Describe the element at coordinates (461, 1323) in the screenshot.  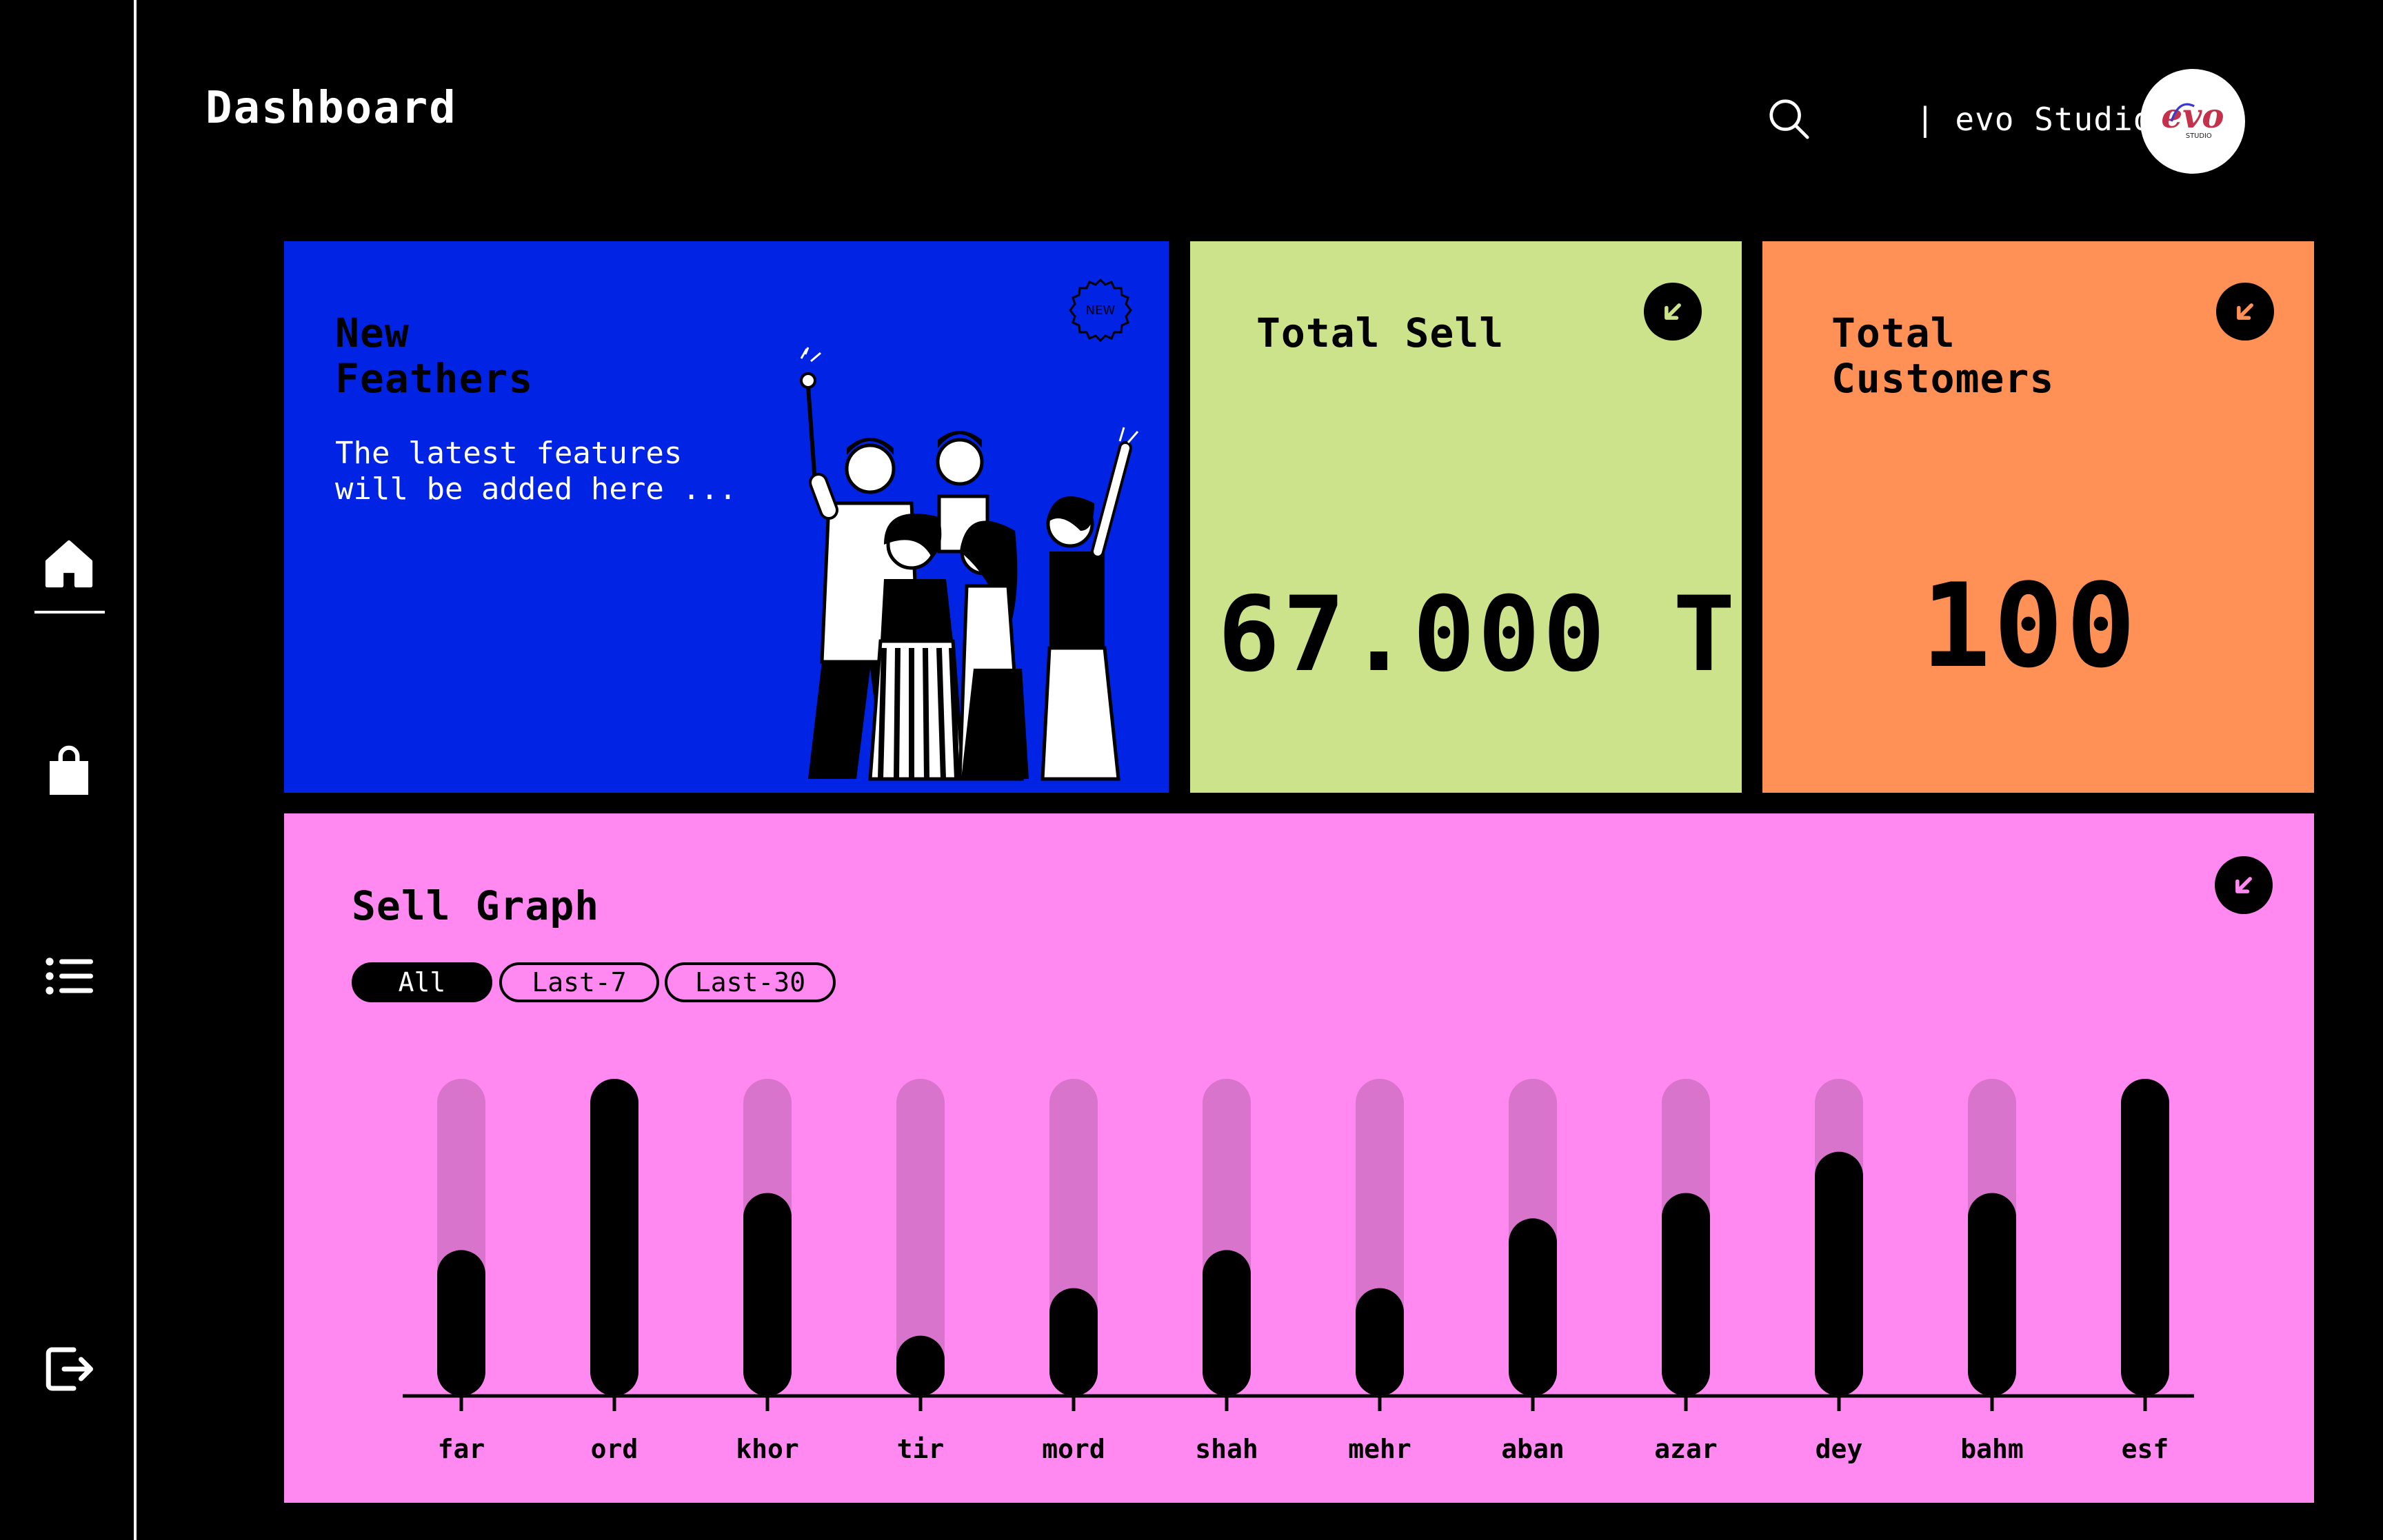
I see `bar-far` at that location.